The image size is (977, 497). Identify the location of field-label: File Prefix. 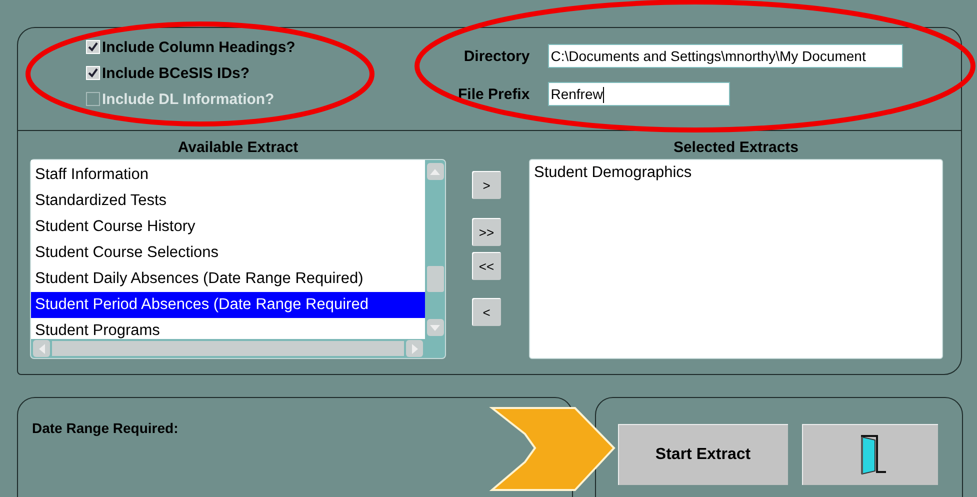
(494, 94).